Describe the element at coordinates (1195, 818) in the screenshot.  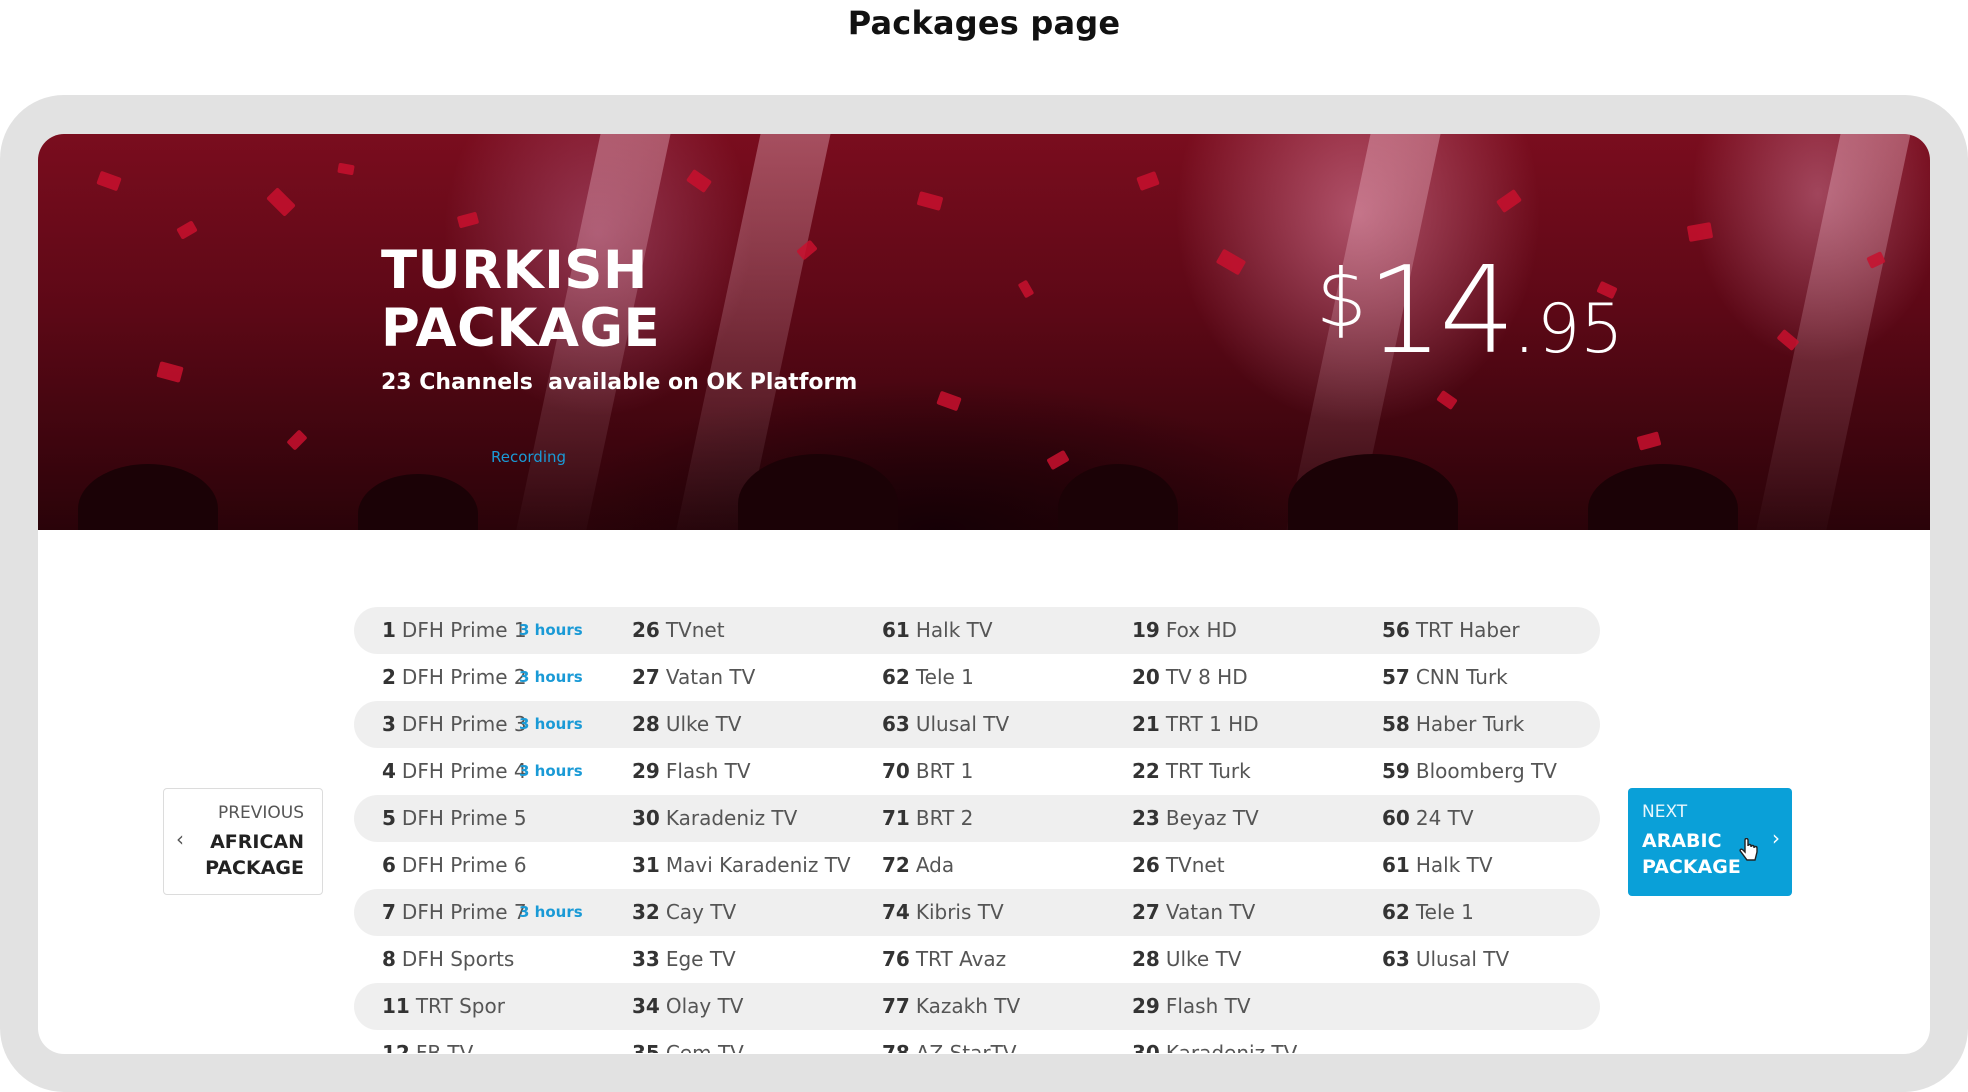
I see `channel-cell: 23 Beyaz TV` at that location.